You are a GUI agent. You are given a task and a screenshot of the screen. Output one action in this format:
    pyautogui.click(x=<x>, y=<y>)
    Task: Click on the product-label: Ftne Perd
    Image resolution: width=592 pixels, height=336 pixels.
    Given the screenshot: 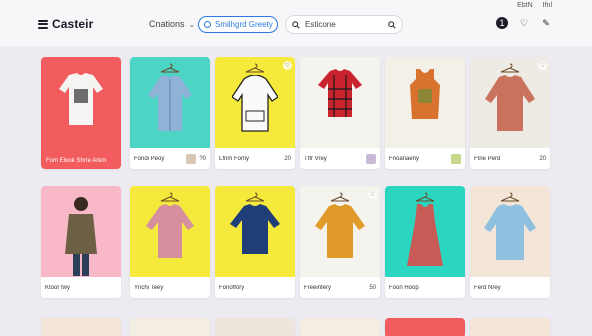 What is the action you would take?
    pyautogui.click(x=487, y=158)
    